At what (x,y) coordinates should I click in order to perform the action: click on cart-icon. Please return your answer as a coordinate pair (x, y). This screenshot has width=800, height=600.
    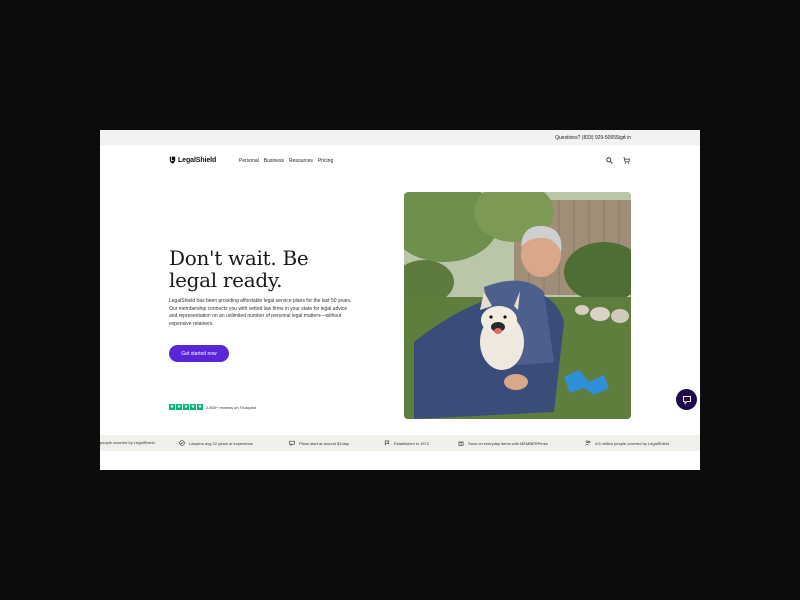
    Looking at the image, I should click on (626, 160).